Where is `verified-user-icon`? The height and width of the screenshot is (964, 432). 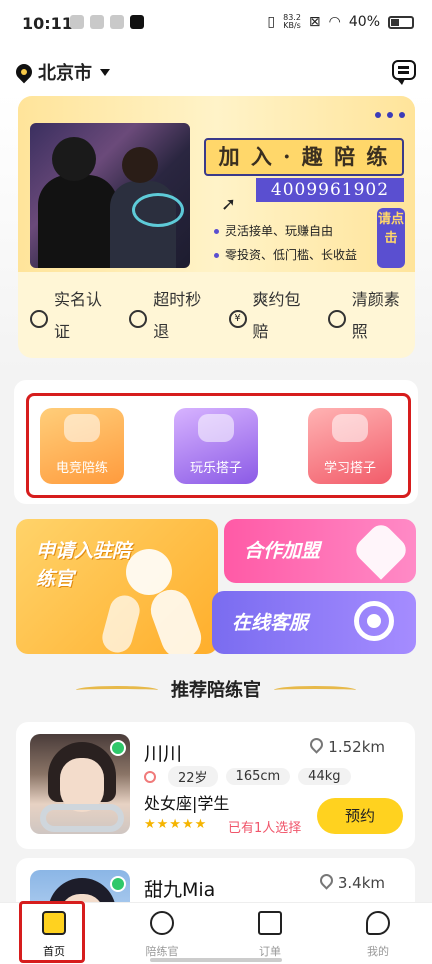
verified-user-icon is located at coordinates (39, 319).